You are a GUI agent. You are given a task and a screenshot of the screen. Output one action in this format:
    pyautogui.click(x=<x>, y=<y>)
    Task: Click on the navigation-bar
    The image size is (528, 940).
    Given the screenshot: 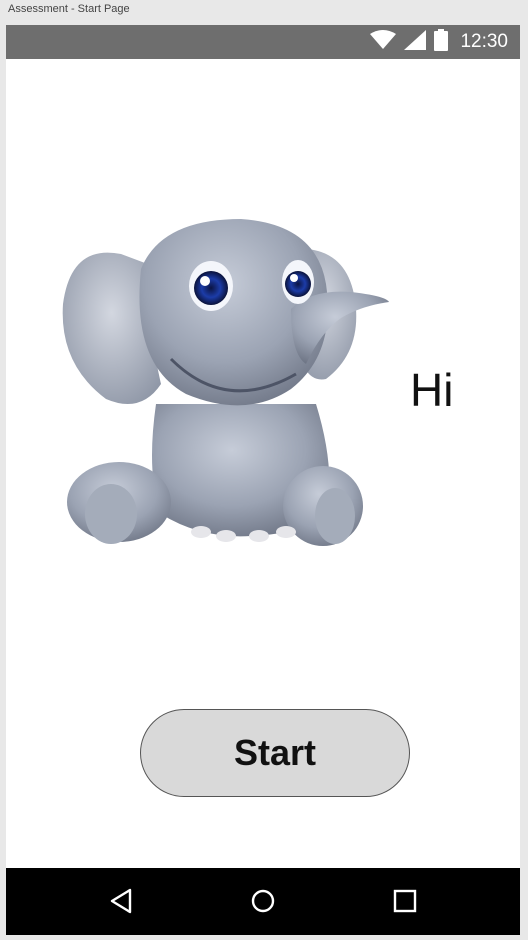 What is the action you would take?
    pyautogui.click(x=263, y=901)
    